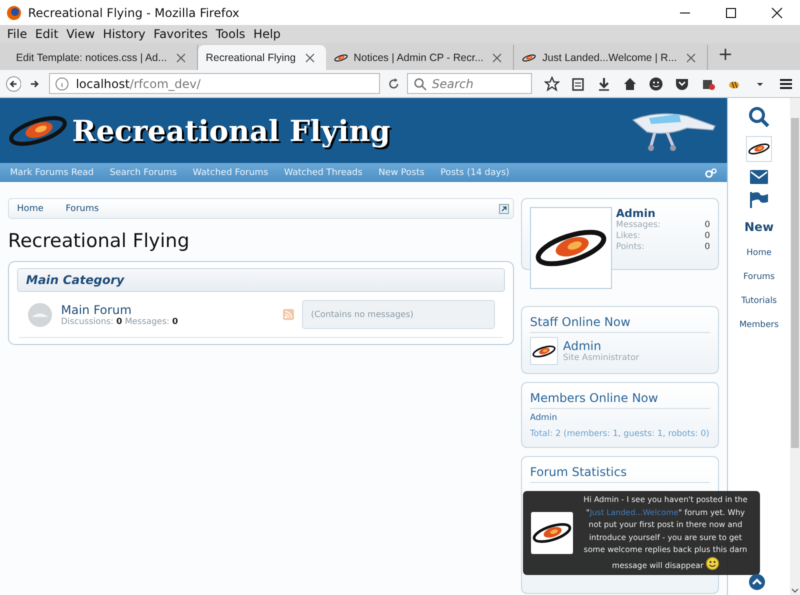 This screenshot has height=595, width=800. I want to click on new-tab-button: +, so click(725, 57).